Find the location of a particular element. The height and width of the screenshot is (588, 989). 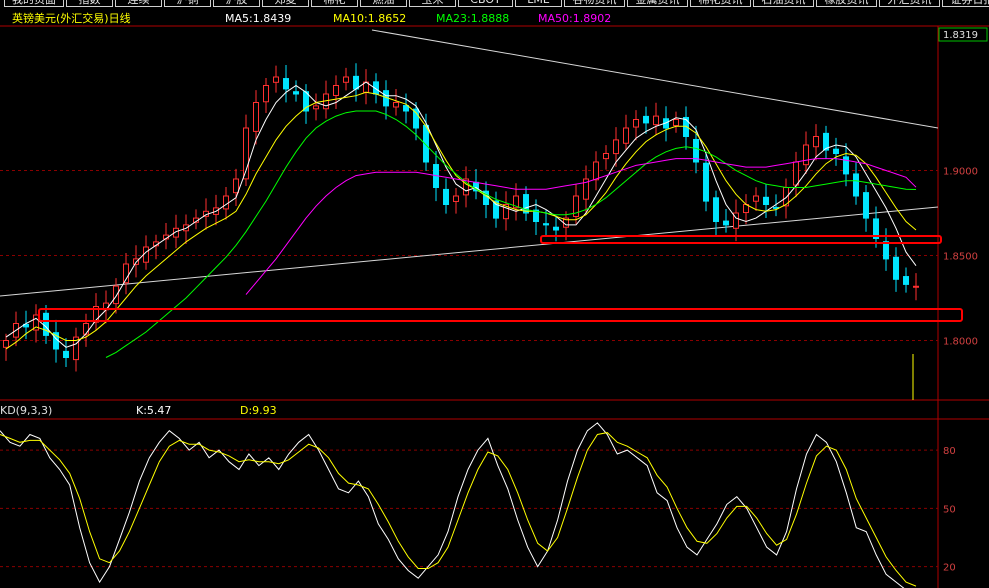

nav-tab: 沪胶 is located at coordinates (236, 3).